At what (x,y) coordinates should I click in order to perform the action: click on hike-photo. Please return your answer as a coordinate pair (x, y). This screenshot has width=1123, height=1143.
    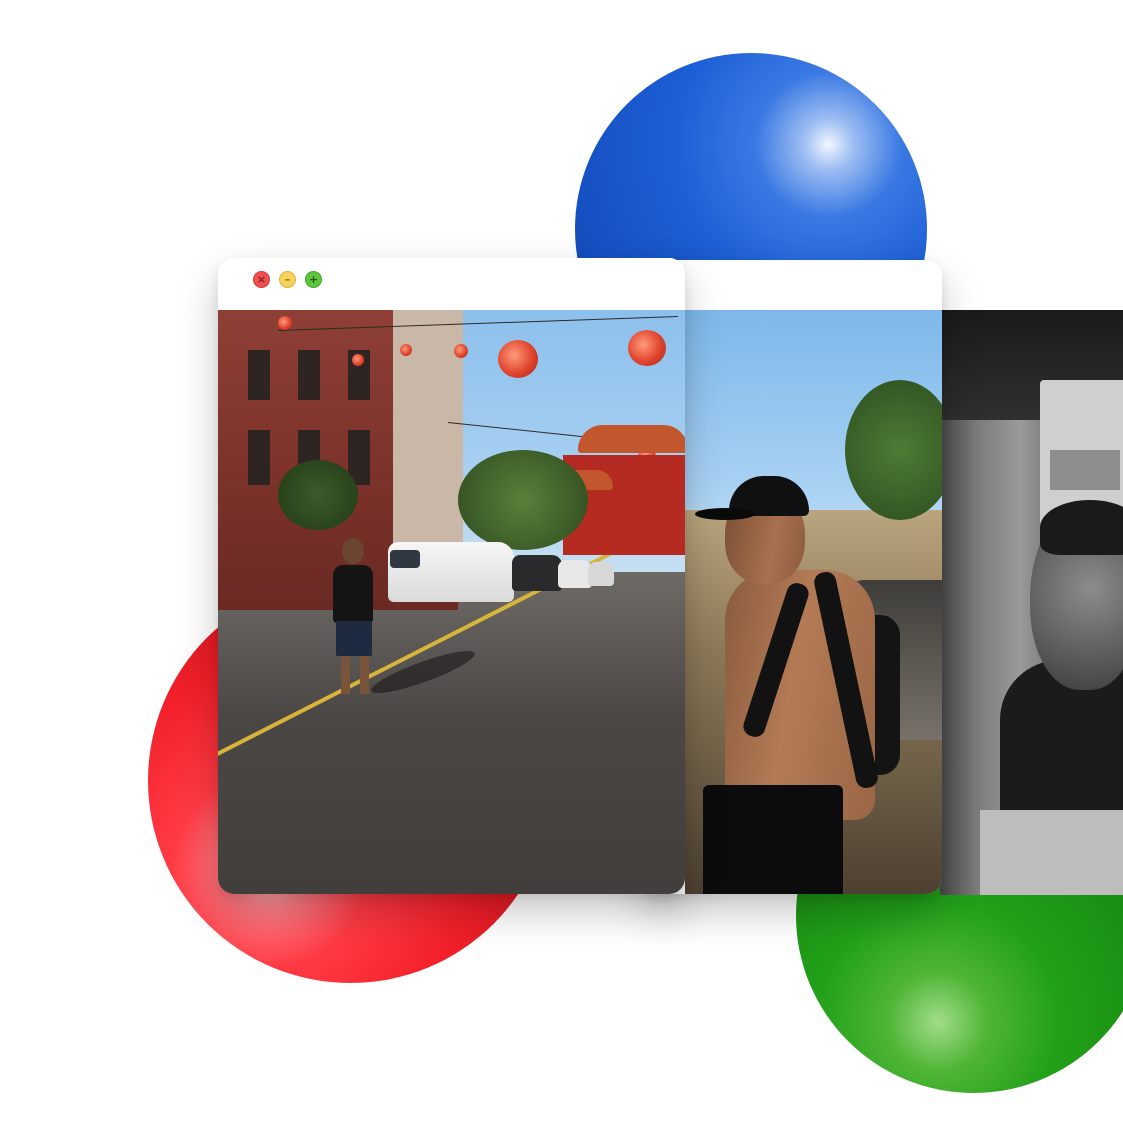
    Looking at the image, I should click on (813, 602).